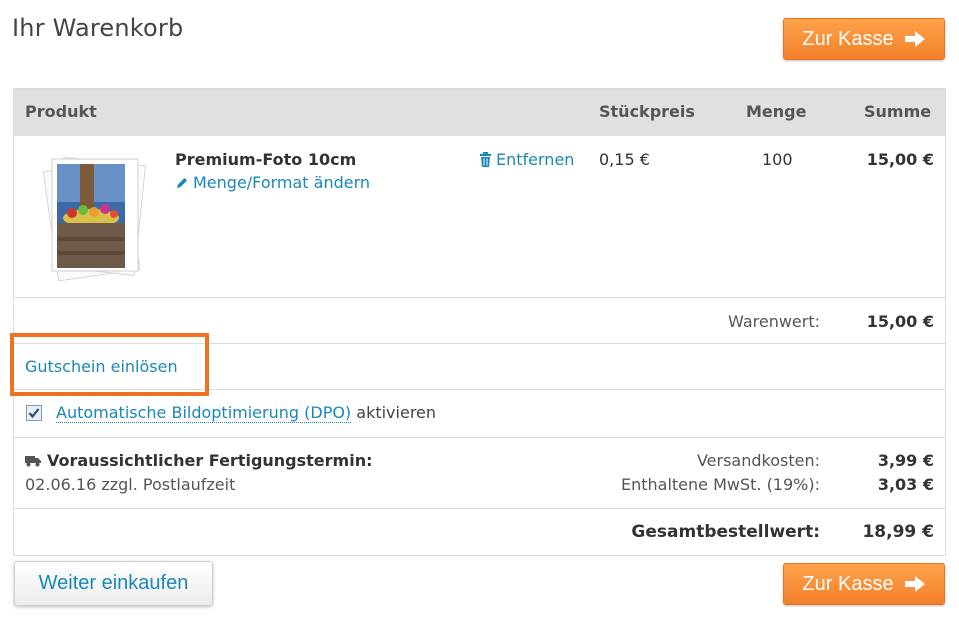 This screenshot has height=620, width=959. What do you see at coordinates (204, 413) in the screenshot?
I see `dpo-link: Automatische Bildoptimierung (DPO)` at bounding box center [204, 413].